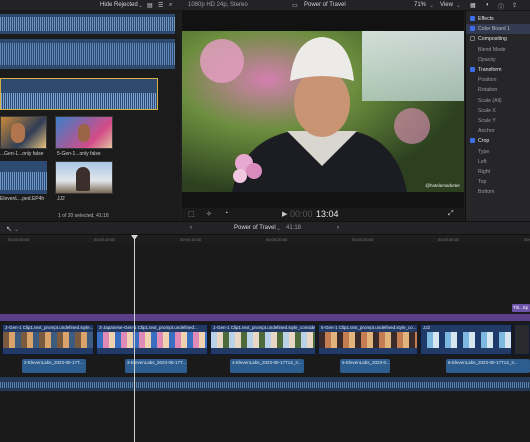  Describe the element at coordinates (490, 70) in the screenshot. I see `inspector-label: Transform` at that location.